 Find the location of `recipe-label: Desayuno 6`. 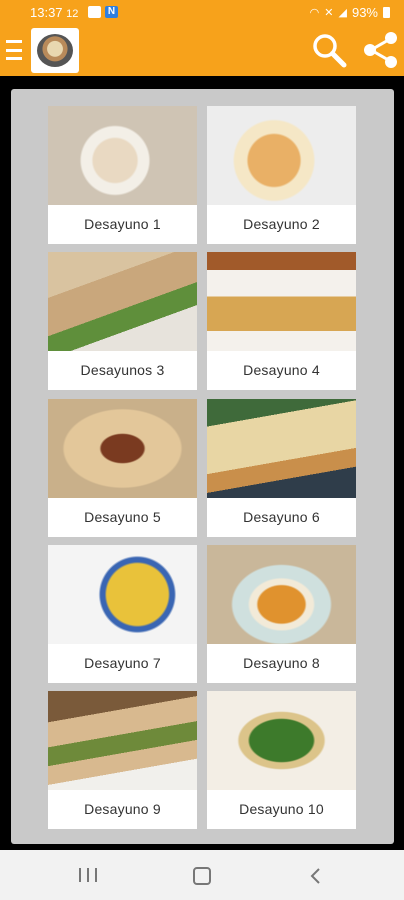

recipe-label: Desayuno 6 is located at coordinates (281, 517).